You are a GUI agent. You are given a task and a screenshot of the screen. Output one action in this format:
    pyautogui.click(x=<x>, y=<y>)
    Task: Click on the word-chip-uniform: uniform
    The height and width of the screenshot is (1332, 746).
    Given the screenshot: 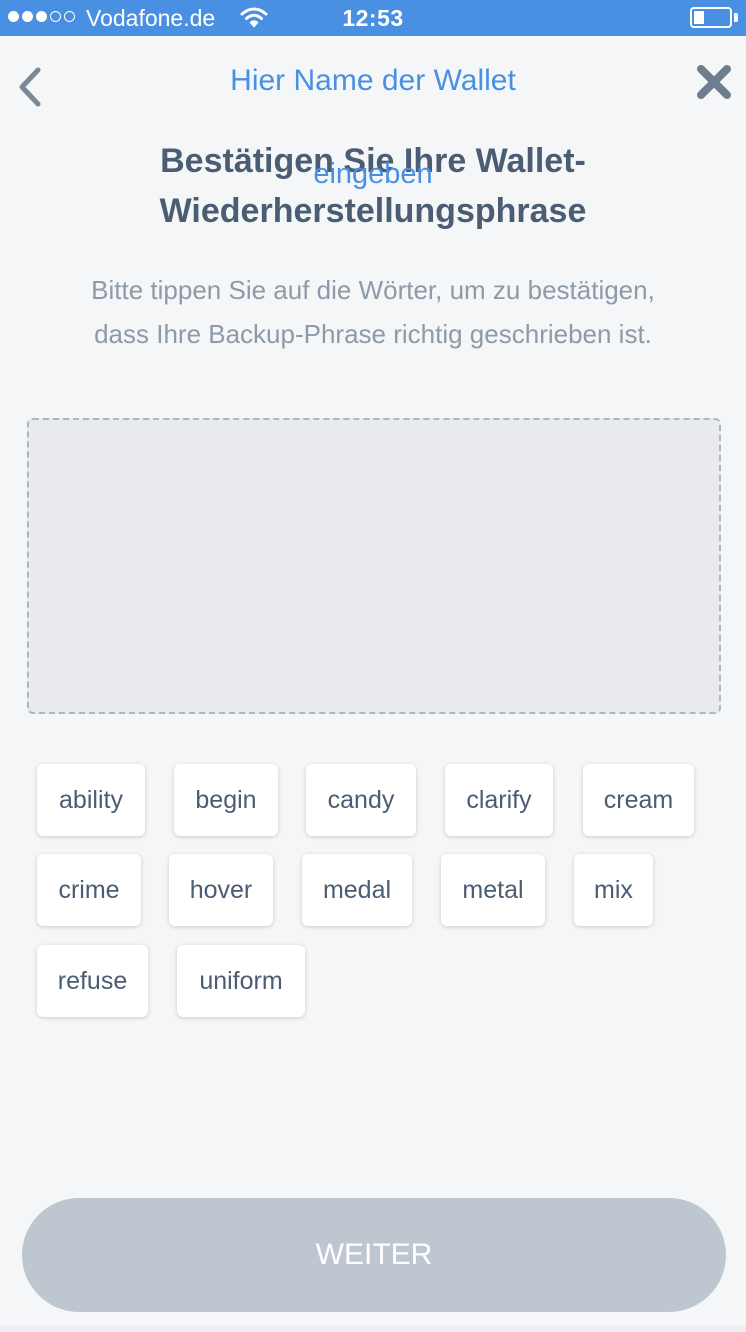 What is the action you would take?
    pyautogui.click(x=241, y=981)
    